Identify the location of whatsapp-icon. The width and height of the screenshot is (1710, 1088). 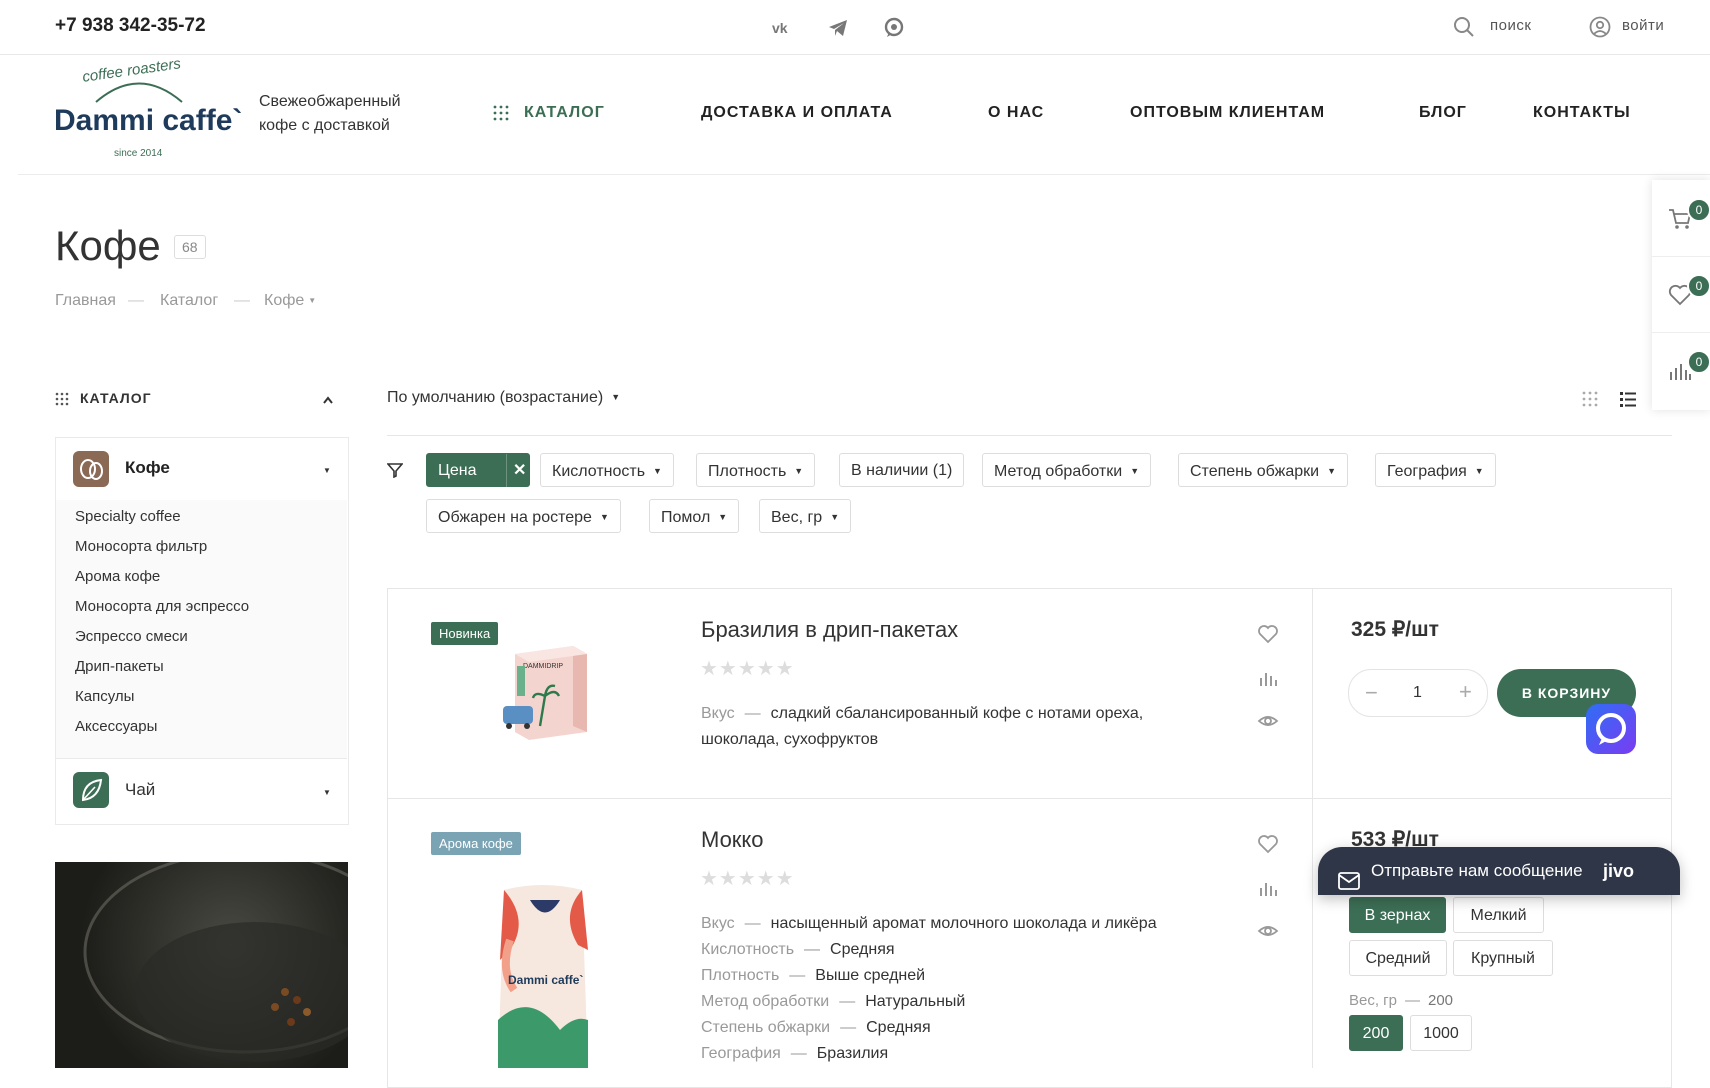
(894, 28).